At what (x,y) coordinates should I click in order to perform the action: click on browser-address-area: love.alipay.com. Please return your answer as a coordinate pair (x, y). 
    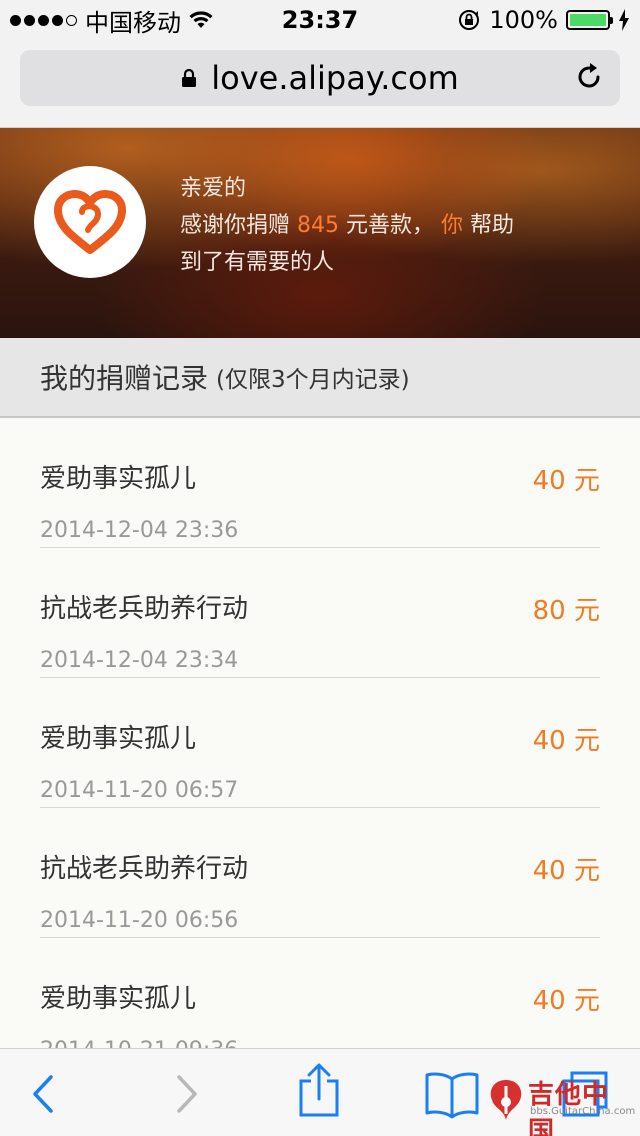
    Looking at the image, I should click on (320, 84).